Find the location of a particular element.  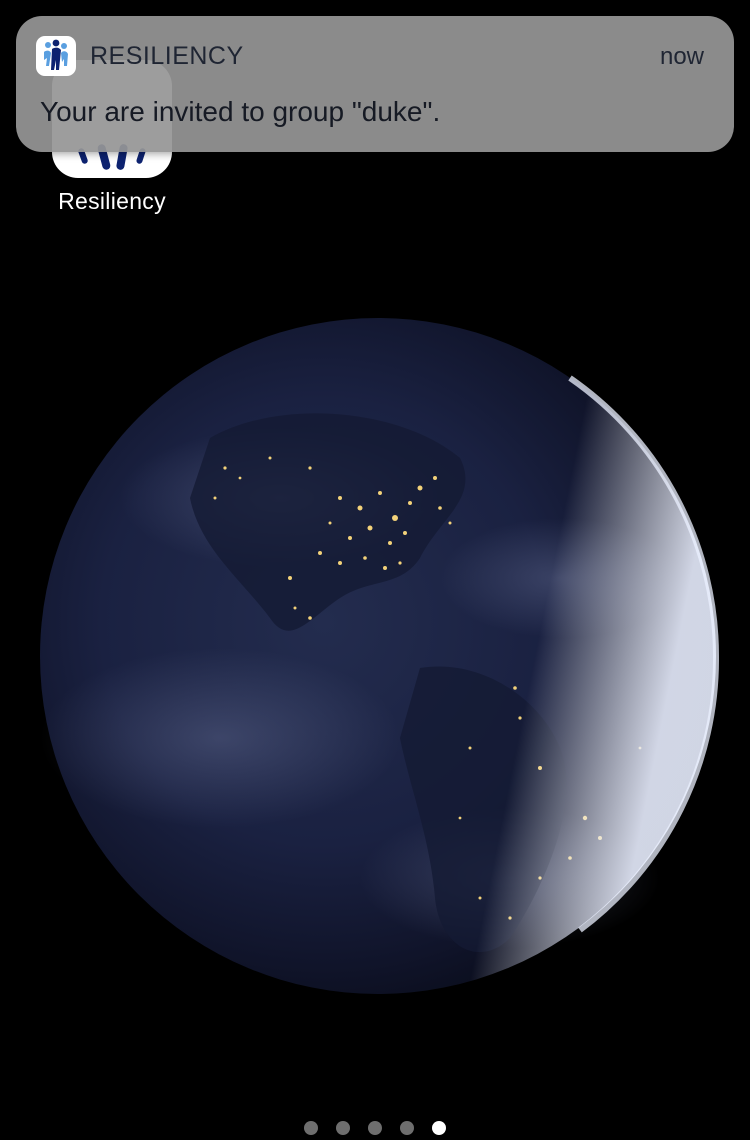

notification-app-name: RESILIENCY is located at coordinates (167, 56).